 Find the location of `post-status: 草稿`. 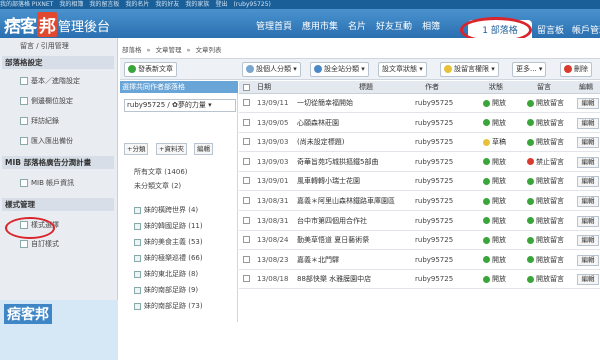

post-status: 草稿 is located at coordinates (494, 142).